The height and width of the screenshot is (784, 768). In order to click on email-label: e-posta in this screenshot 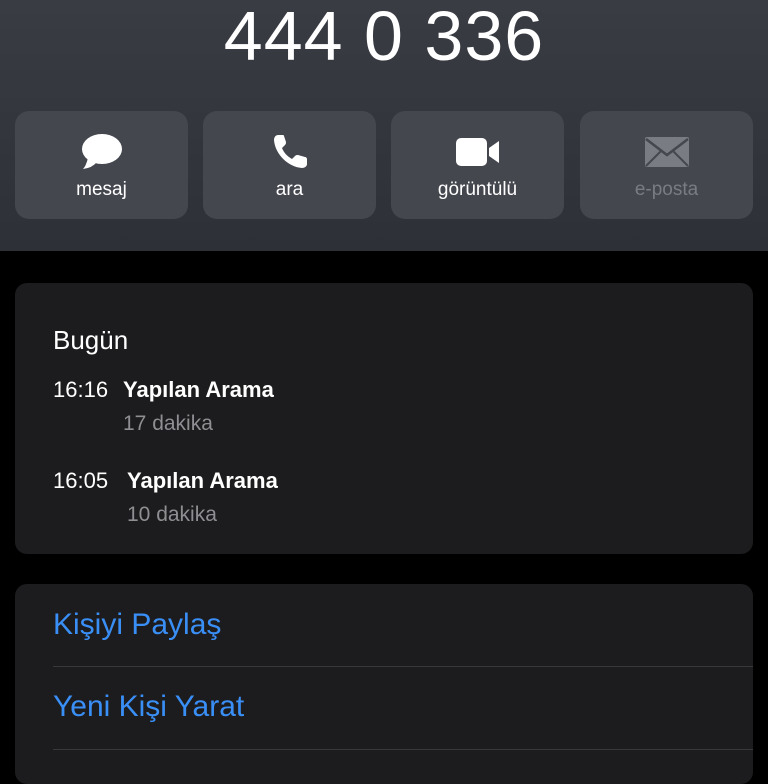, I will do `click(666, 189)`.